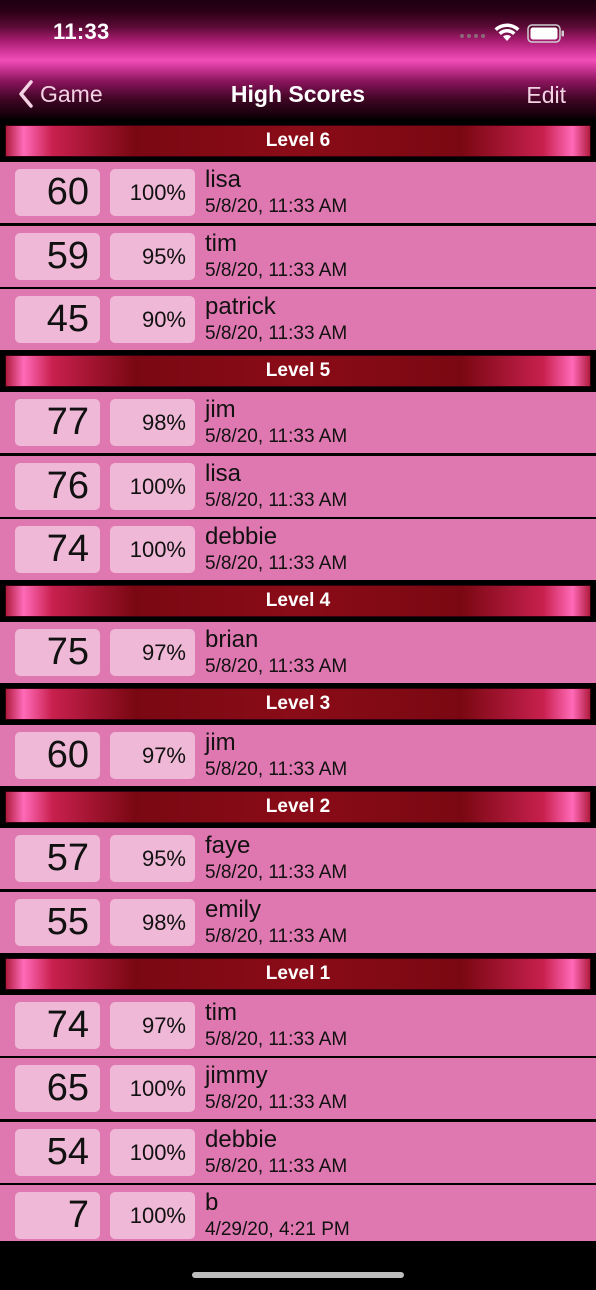  What do you see at coordinates (57, 1088) in the screenshot?
I see `score-value: 65` at bounding box center [57, 1088].